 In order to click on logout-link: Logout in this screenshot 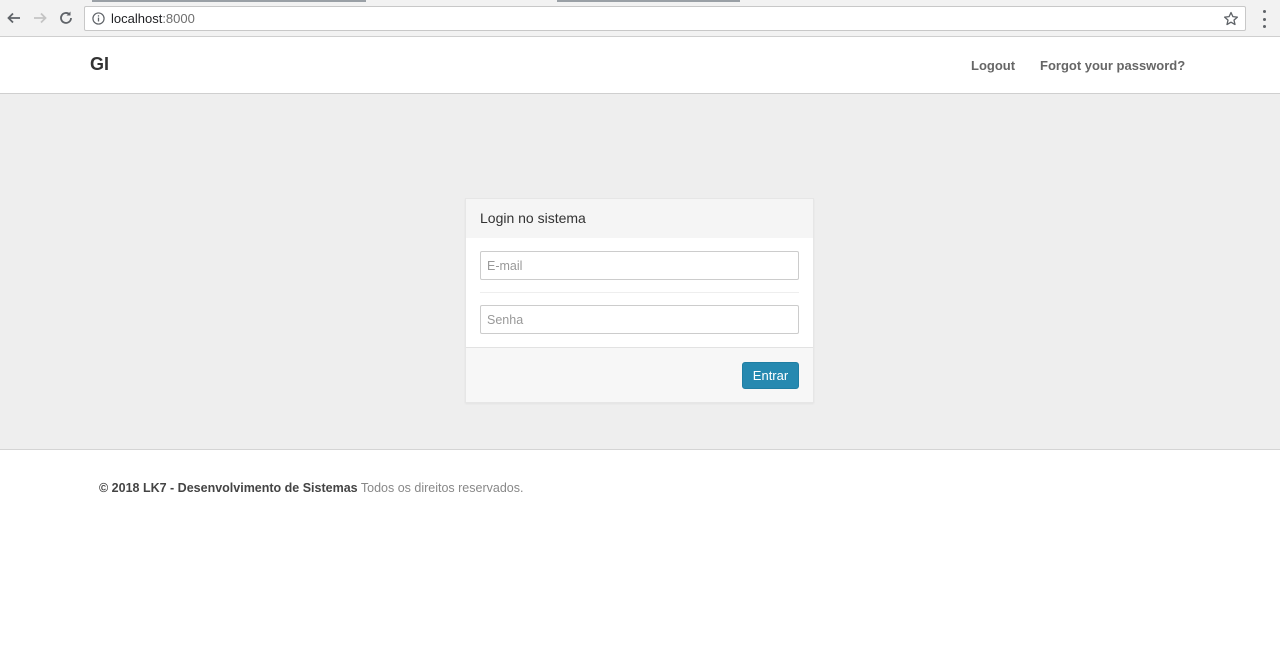, I will do `click(993, 65)`.